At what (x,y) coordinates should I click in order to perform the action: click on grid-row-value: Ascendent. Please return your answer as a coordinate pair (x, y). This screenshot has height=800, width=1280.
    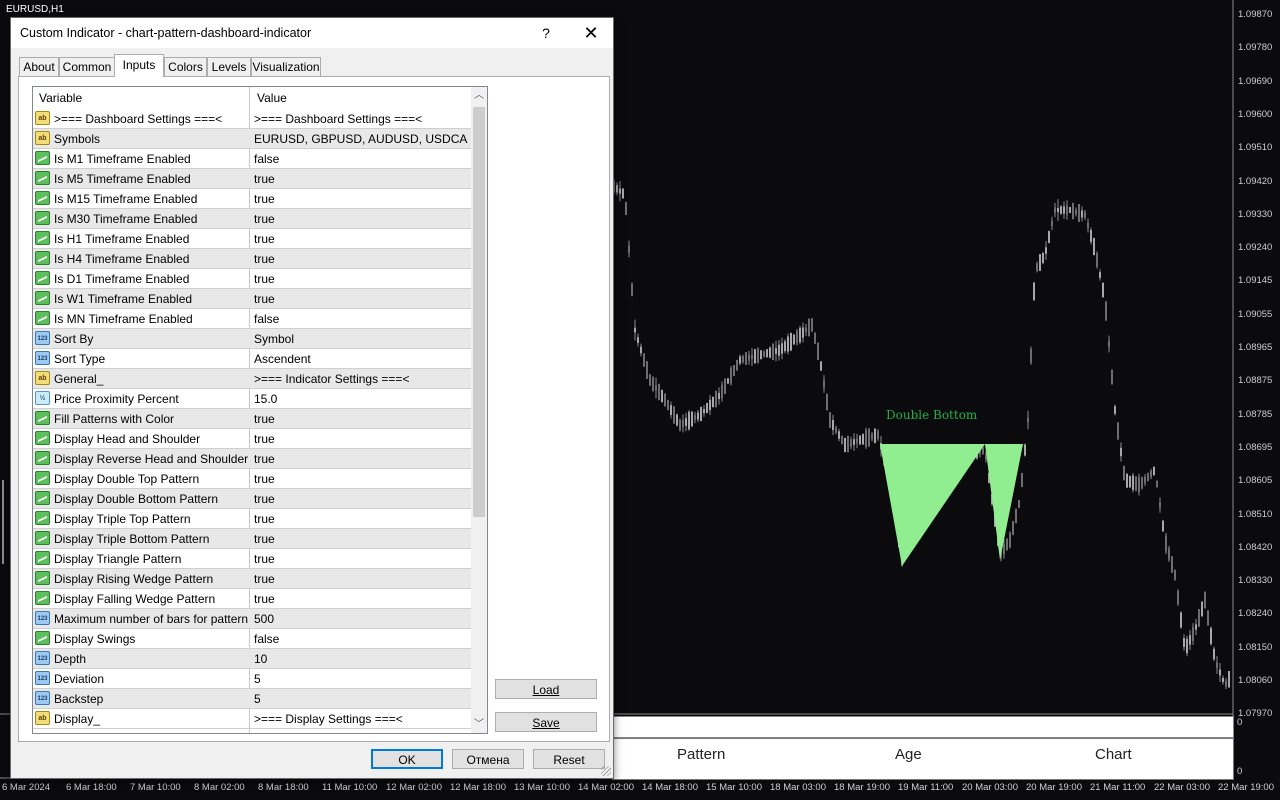
    Looking at the image, I should click on (361, 359).